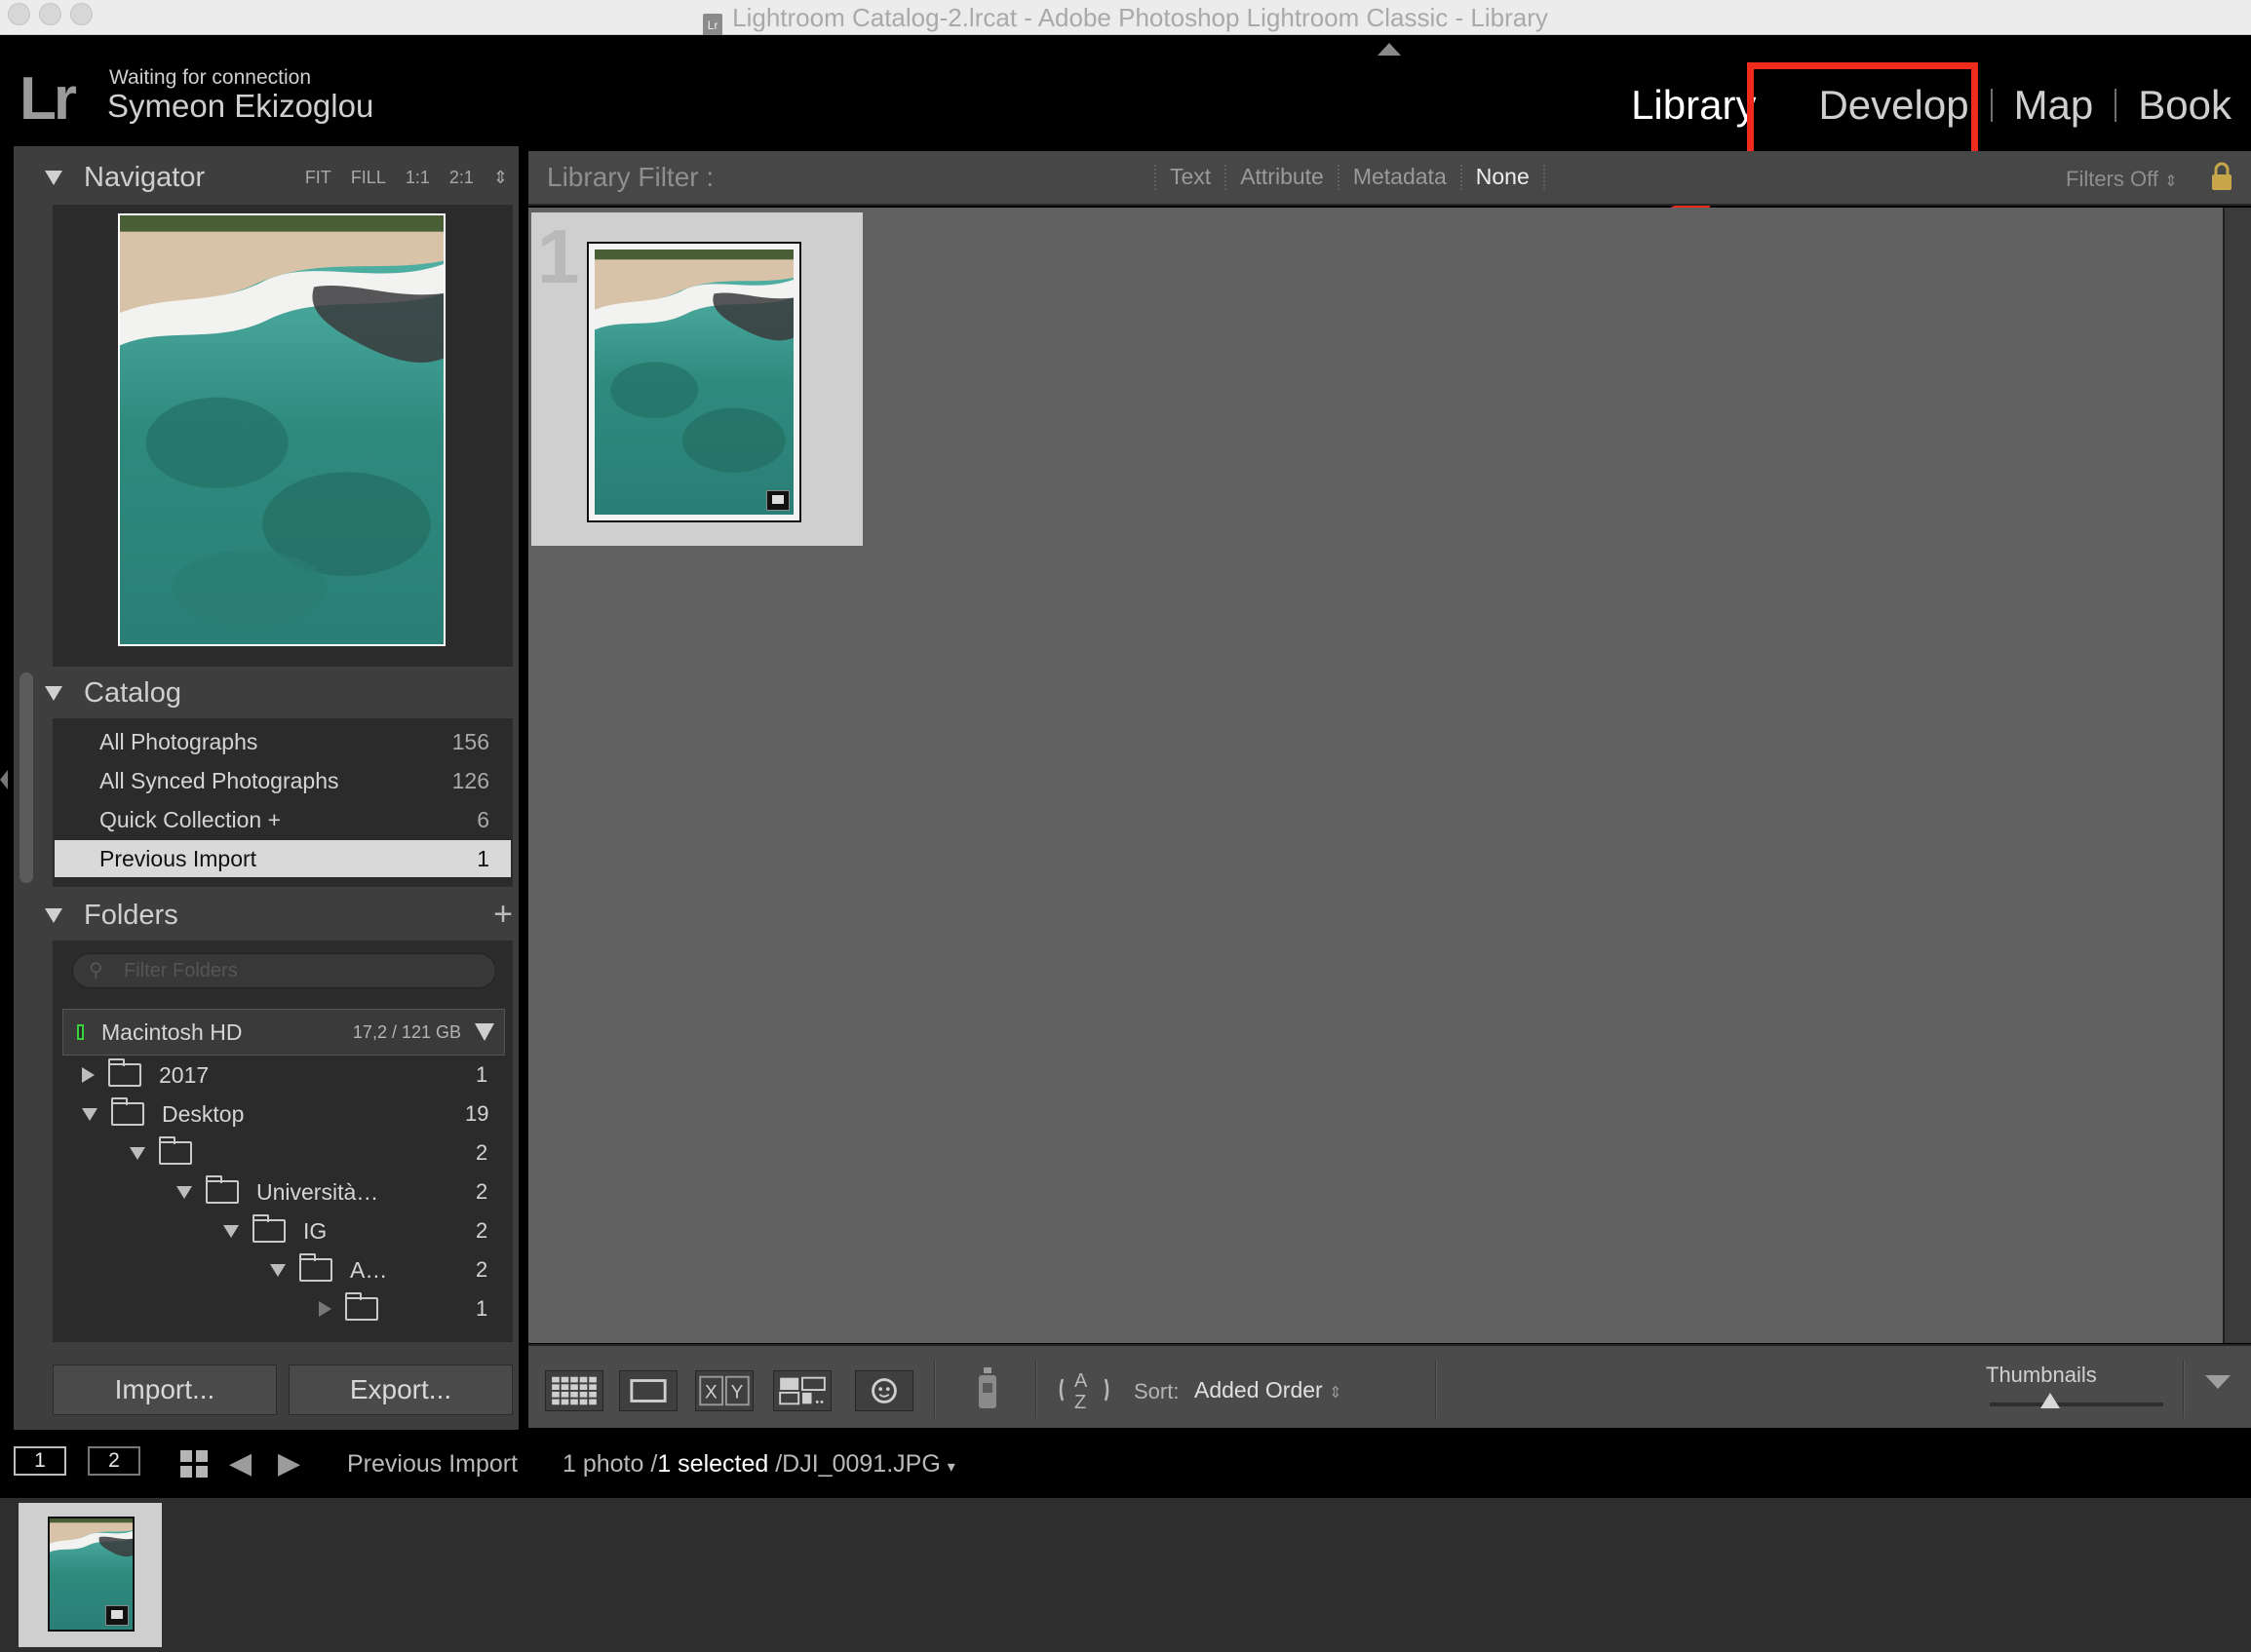  What do you see at coordinates (1268, 1390) in the screenshot?
I see `sort-order-dropdown: Added Order ⇕` at bounding box center [1268, 1390].